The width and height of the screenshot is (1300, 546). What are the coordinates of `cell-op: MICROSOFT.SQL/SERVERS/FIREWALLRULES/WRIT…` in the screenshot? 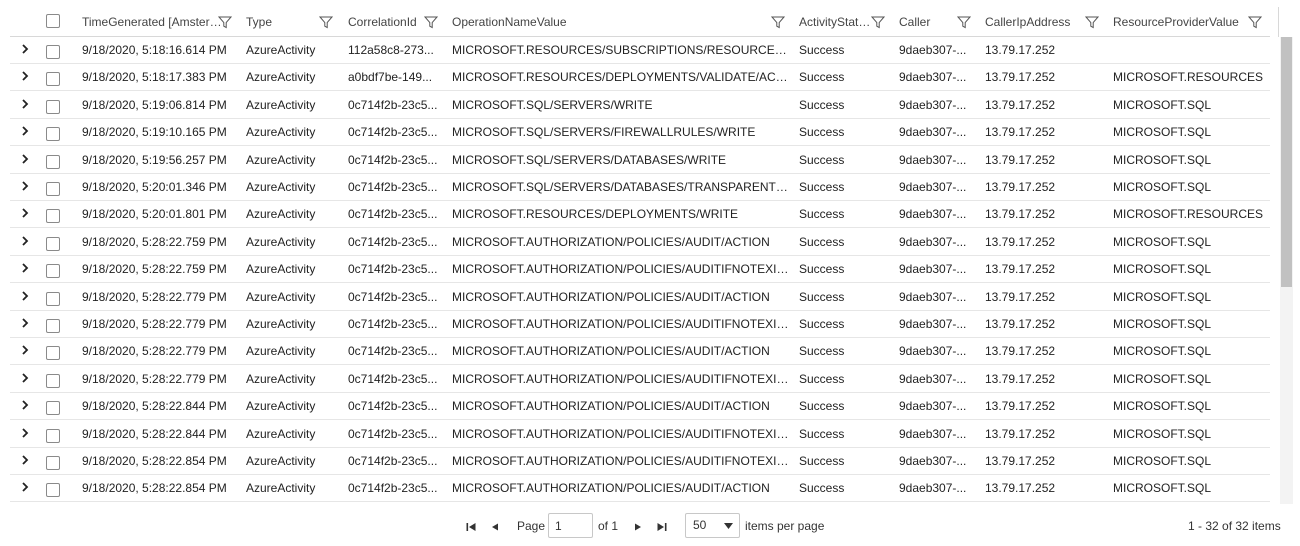 It's located at (604, 132).